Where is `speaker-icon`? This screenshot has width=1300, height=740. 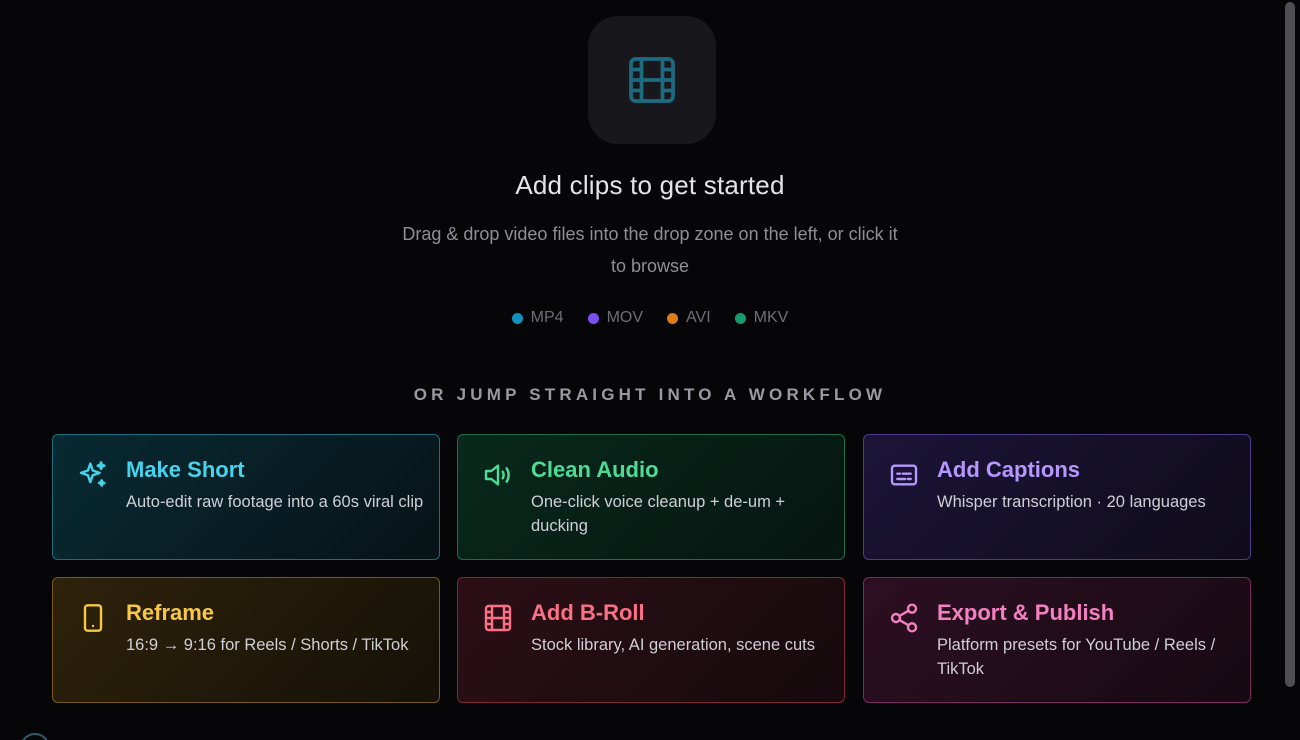 speaker-icon is located at coordinates (498, 475).